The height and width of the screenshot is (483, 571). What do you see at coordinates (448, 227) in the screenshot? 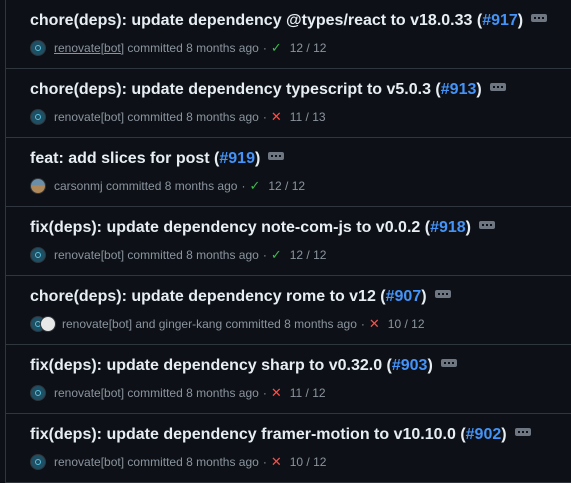
I see `pr-link: #918` at bounding box center [448, 227].